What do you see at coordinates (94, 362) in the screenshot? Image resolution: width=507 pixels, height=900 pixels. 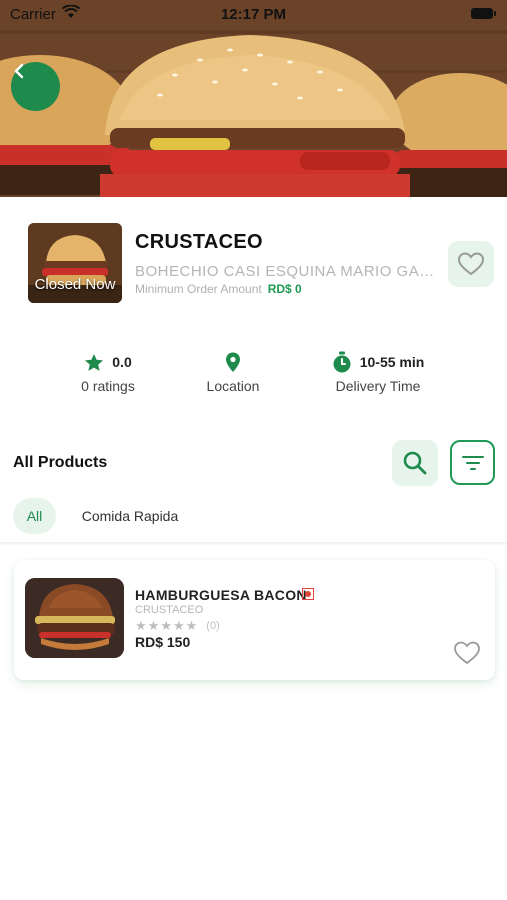 I see `star-icon` at bounding box center [94, 362].